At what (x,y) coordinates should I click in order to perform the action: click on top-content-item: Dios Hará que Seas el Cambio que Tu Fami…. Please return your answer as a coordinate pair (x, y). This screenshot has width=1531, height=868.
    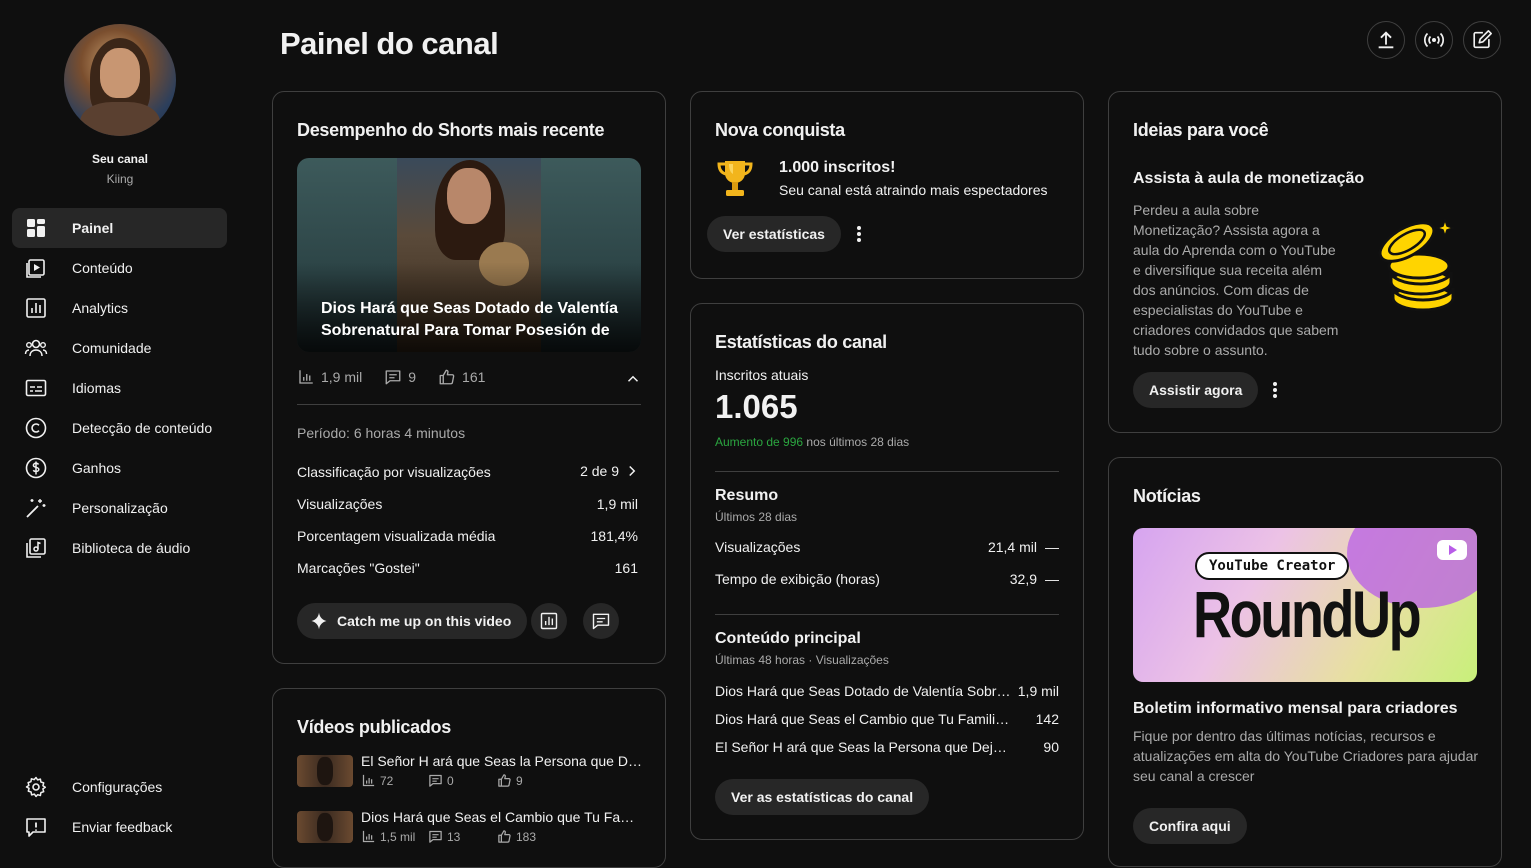
    Looking at the image, I should click on (863, 719).